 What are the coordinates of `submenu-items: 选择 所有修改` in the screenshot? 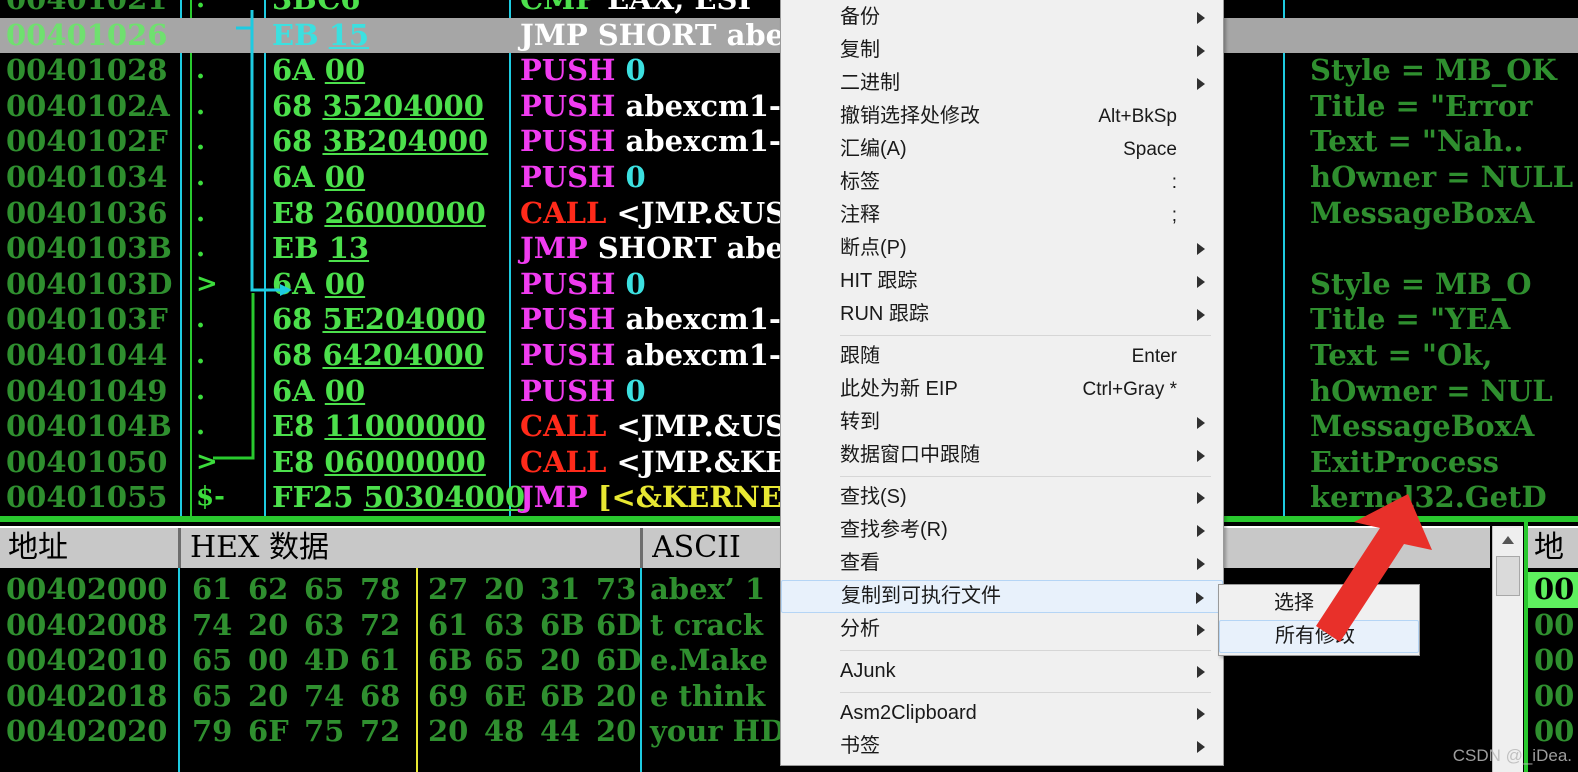 It's located at (1319, 620).